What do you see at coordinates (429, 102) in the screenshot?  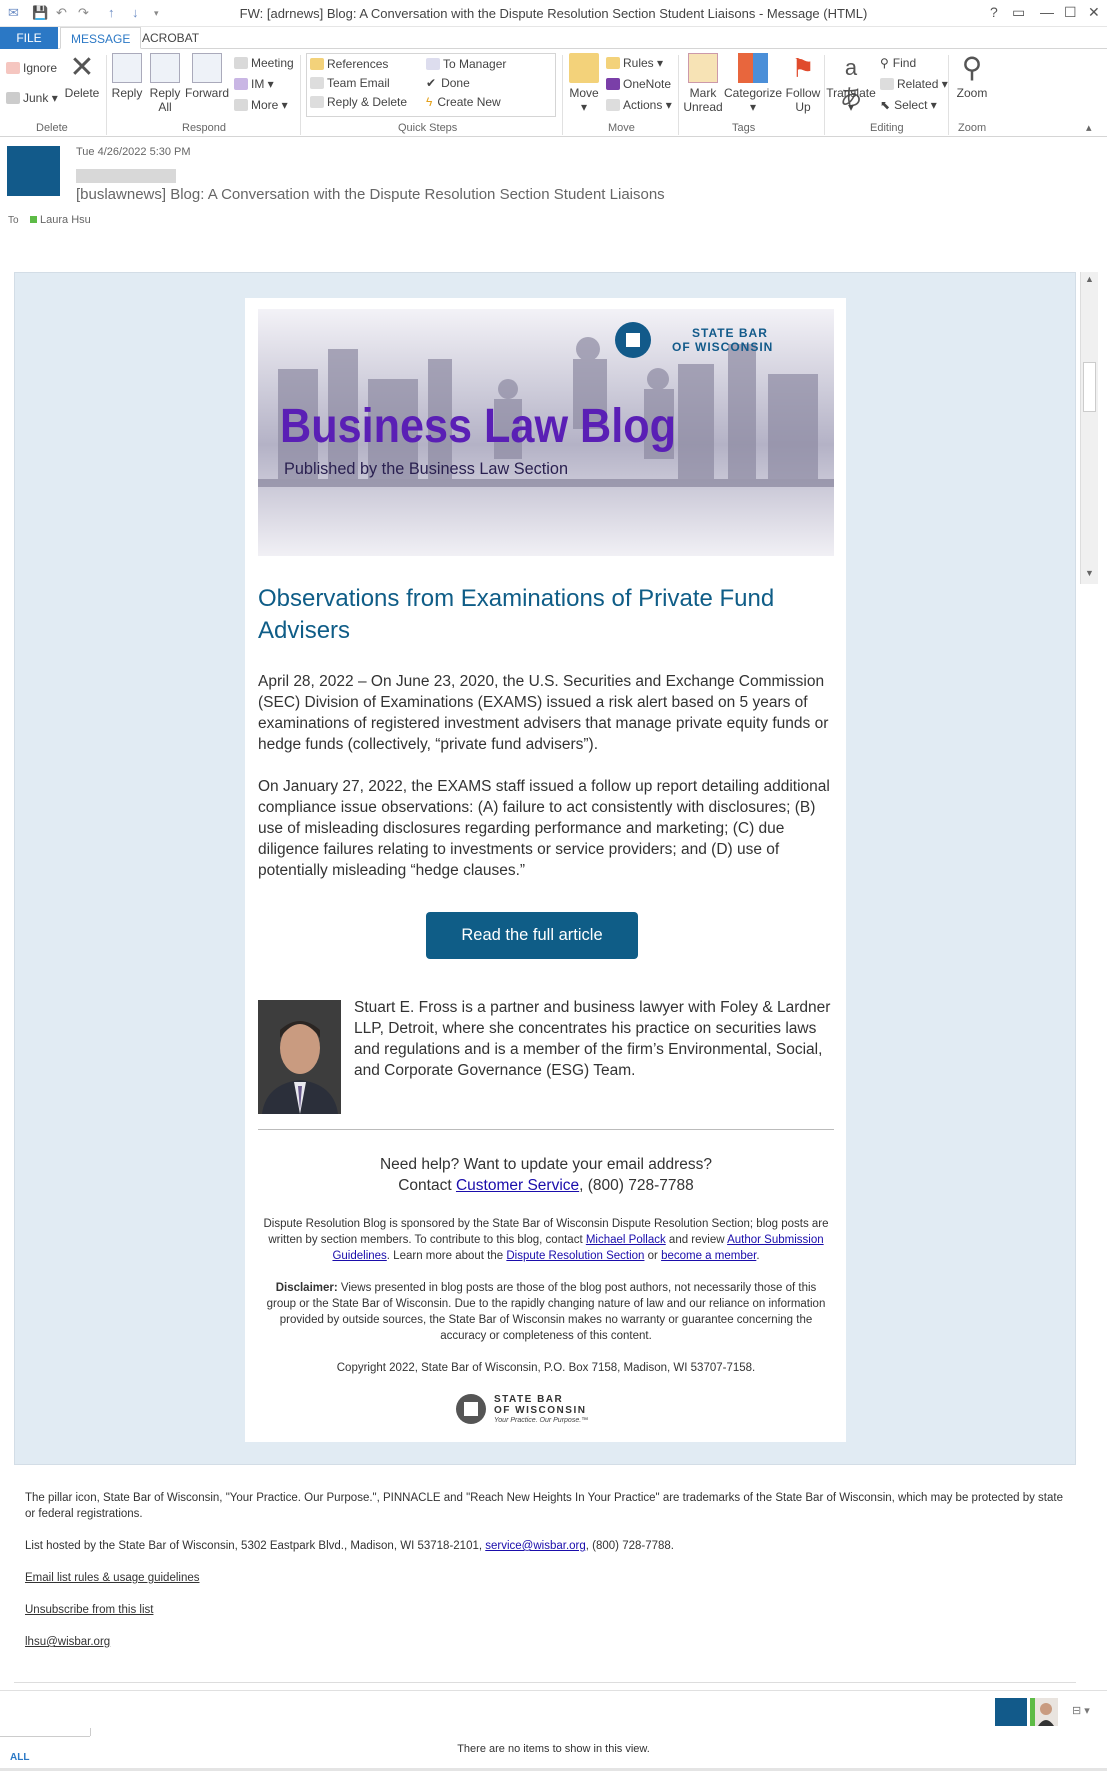 I see `lightning-icon: ϟ` at bounding box center [429, 102].